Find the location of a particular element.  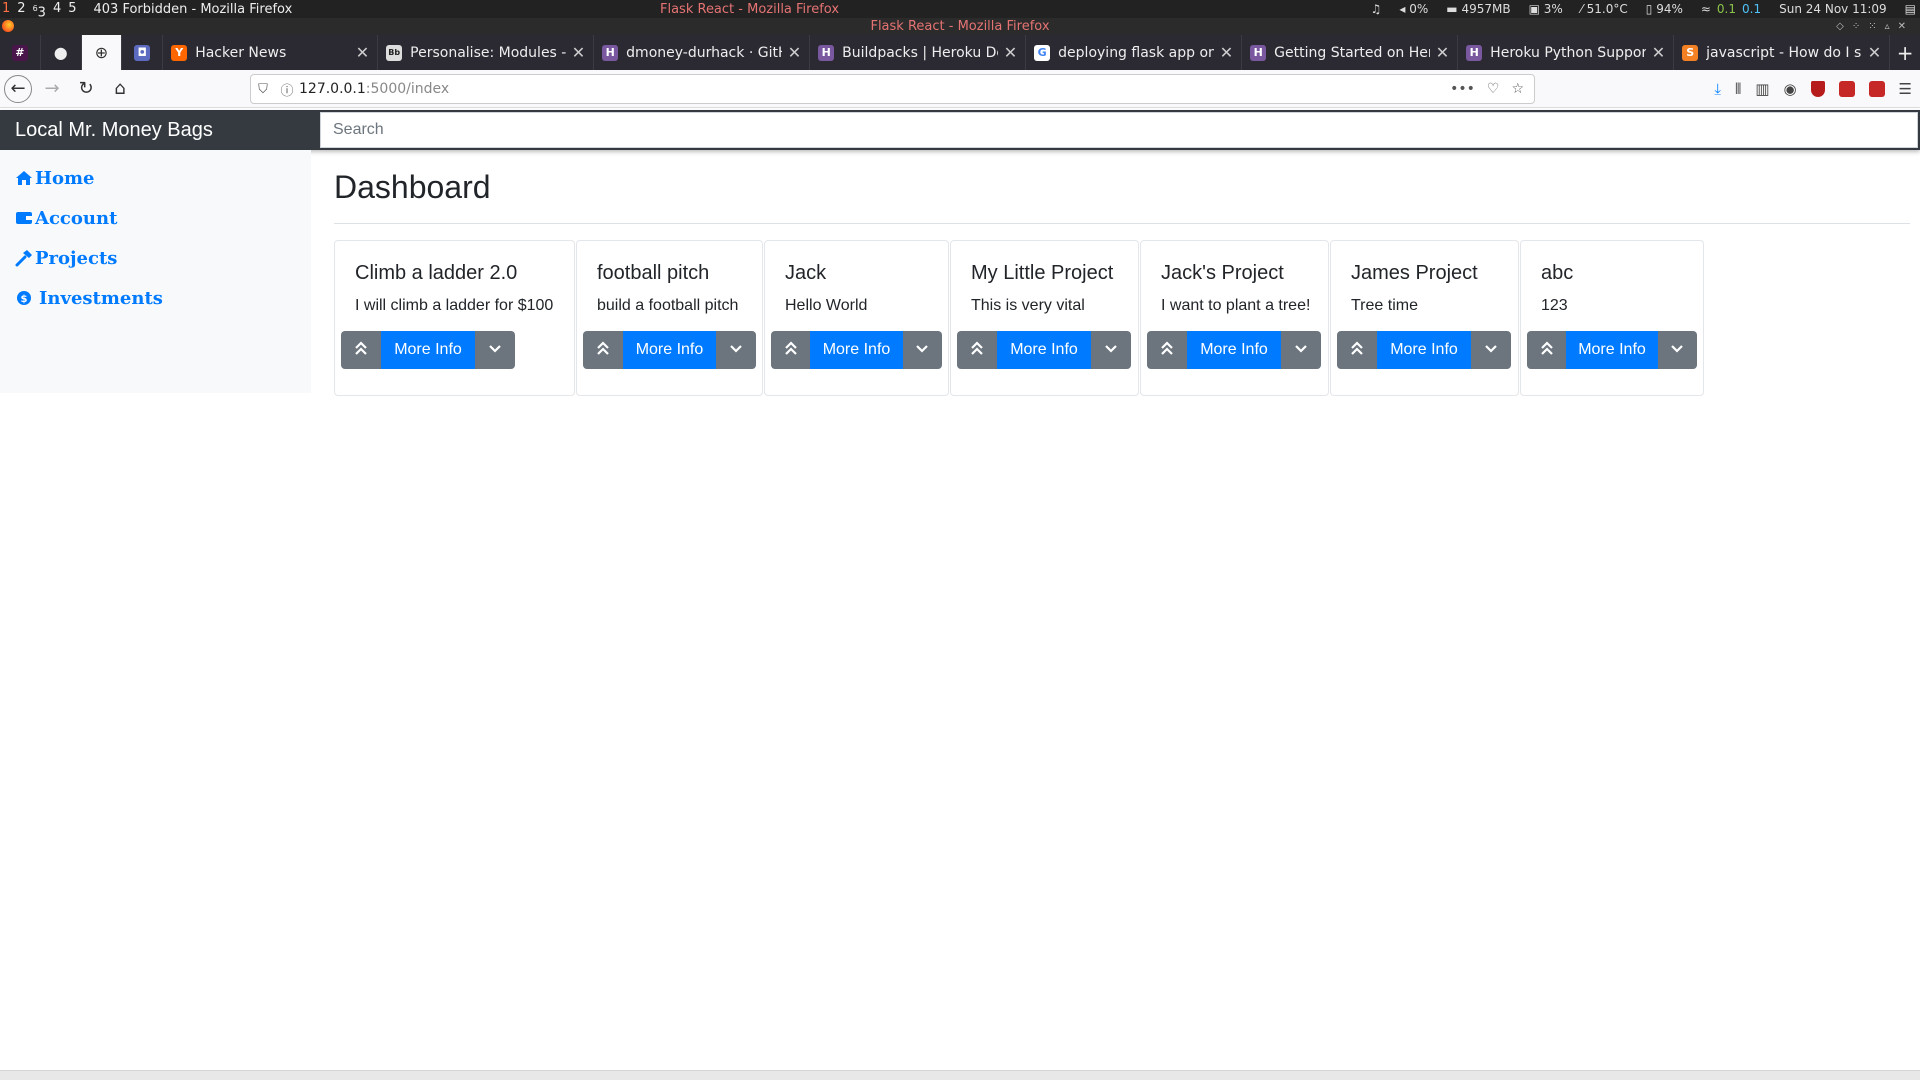

sidebar-item-label: Home is located at coordinates (65, 178).